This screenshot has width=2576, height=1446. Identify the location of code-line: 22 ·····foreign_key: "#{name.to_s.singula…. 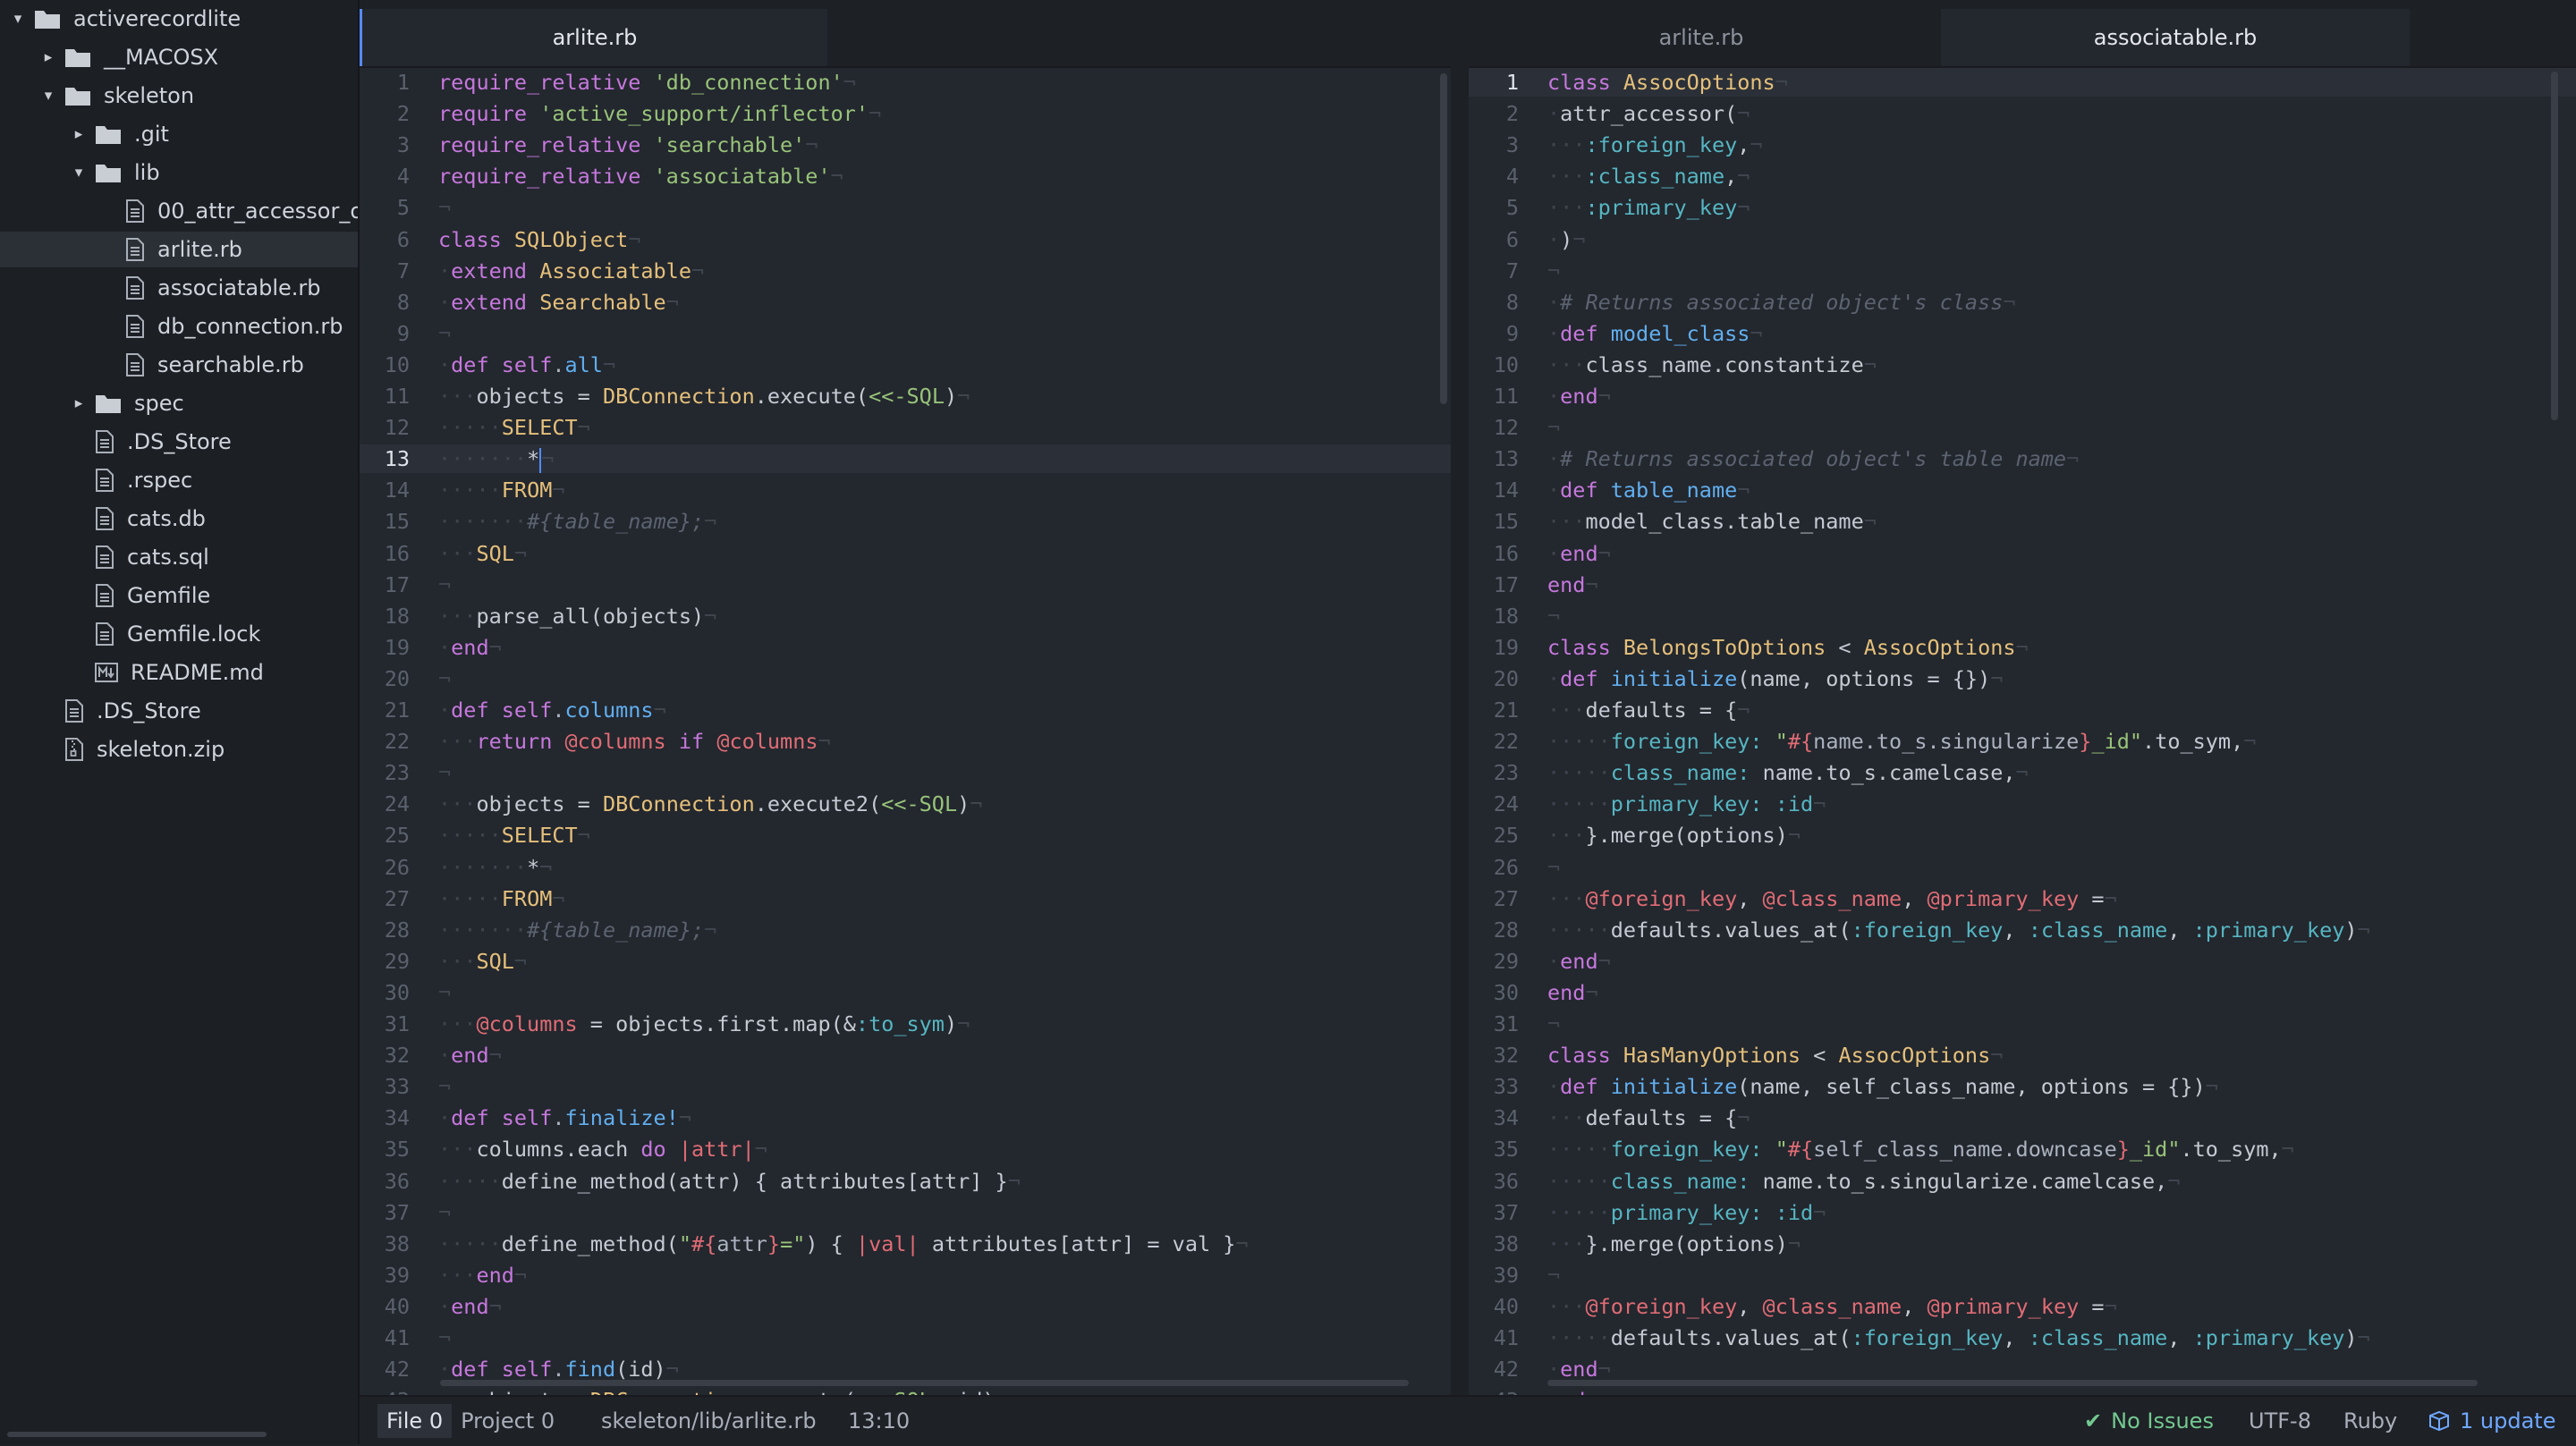
(2022, 741).